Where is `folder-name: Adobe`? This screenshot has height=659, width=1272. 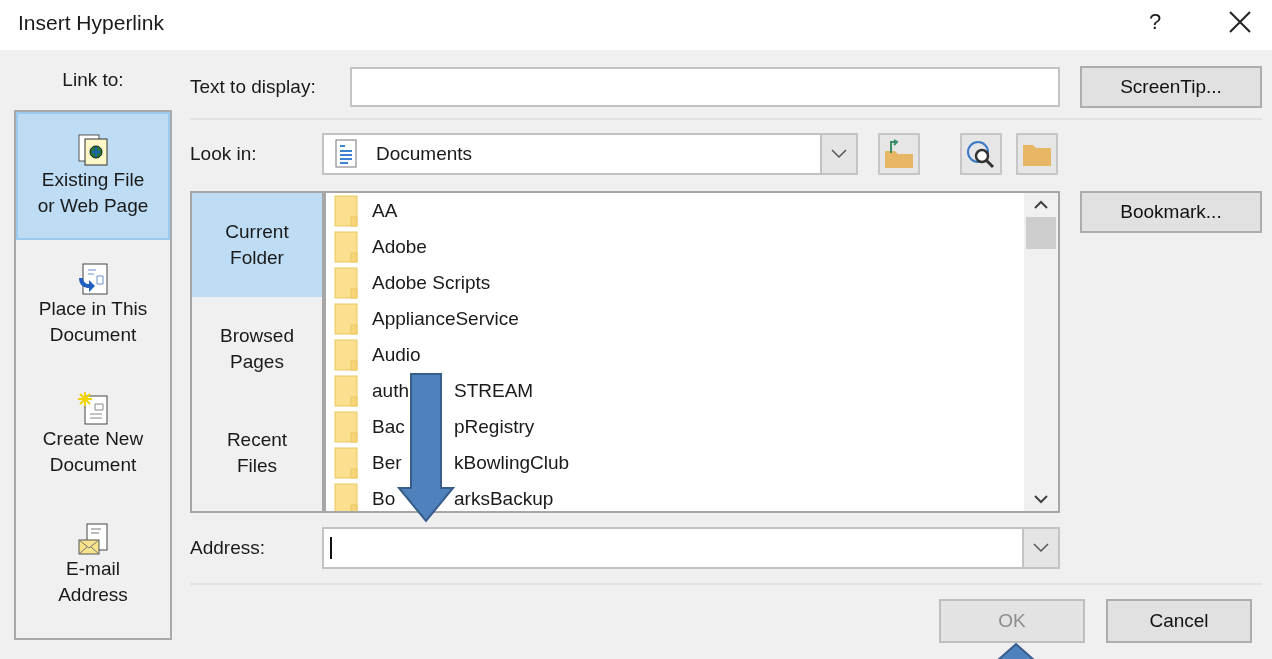
folder-name: Adobe is located at coordinates (399, 247).